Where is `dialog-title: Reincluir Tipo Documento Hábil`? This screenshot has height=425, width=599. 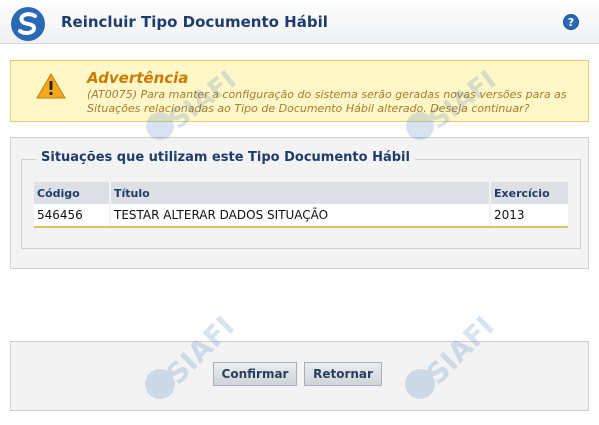
dialog-title: Reincluir Tipo Documento Hábil is located at coordinates (194, 22).